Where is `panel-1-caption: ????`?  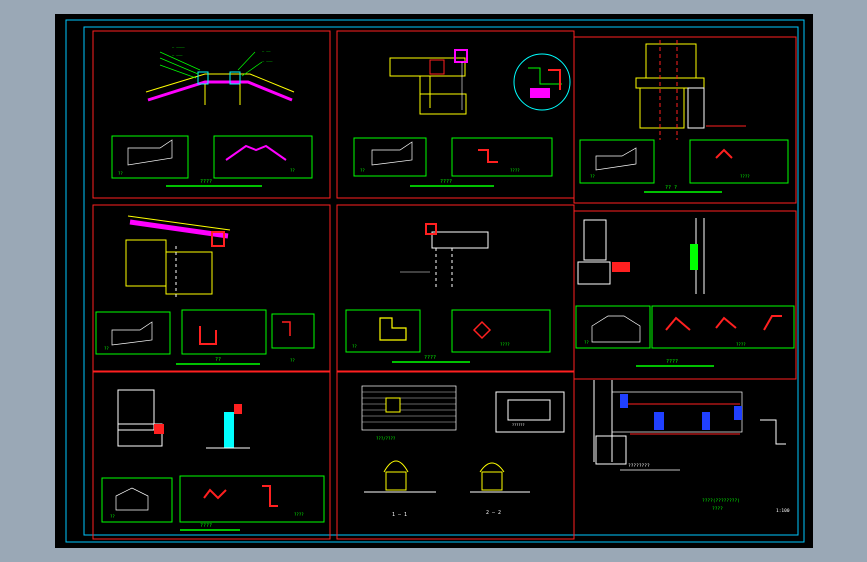 panel-1-caption: ???? is located at coordinates (206, 182).